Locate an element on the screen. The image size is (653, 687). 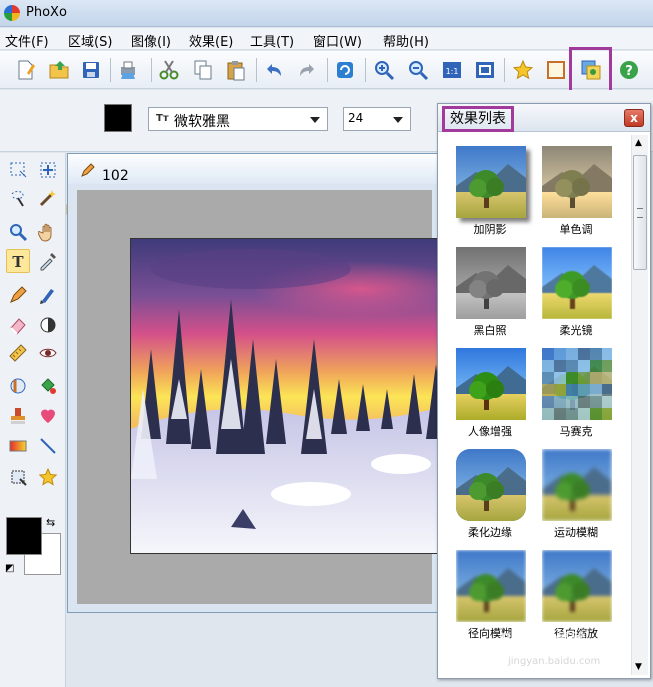
effect-item: 人像增强 is located at coordinates (490, 397).